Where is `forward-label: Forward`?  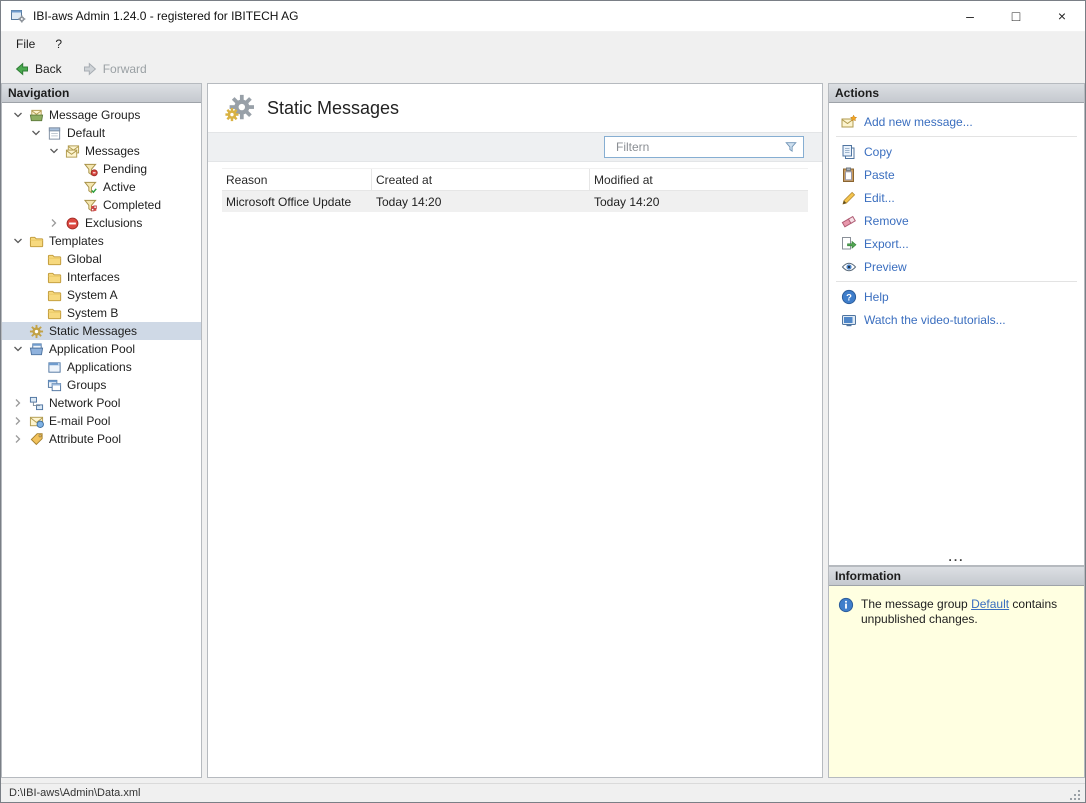 forward-label: Forward is located at coordinates (124, 69).